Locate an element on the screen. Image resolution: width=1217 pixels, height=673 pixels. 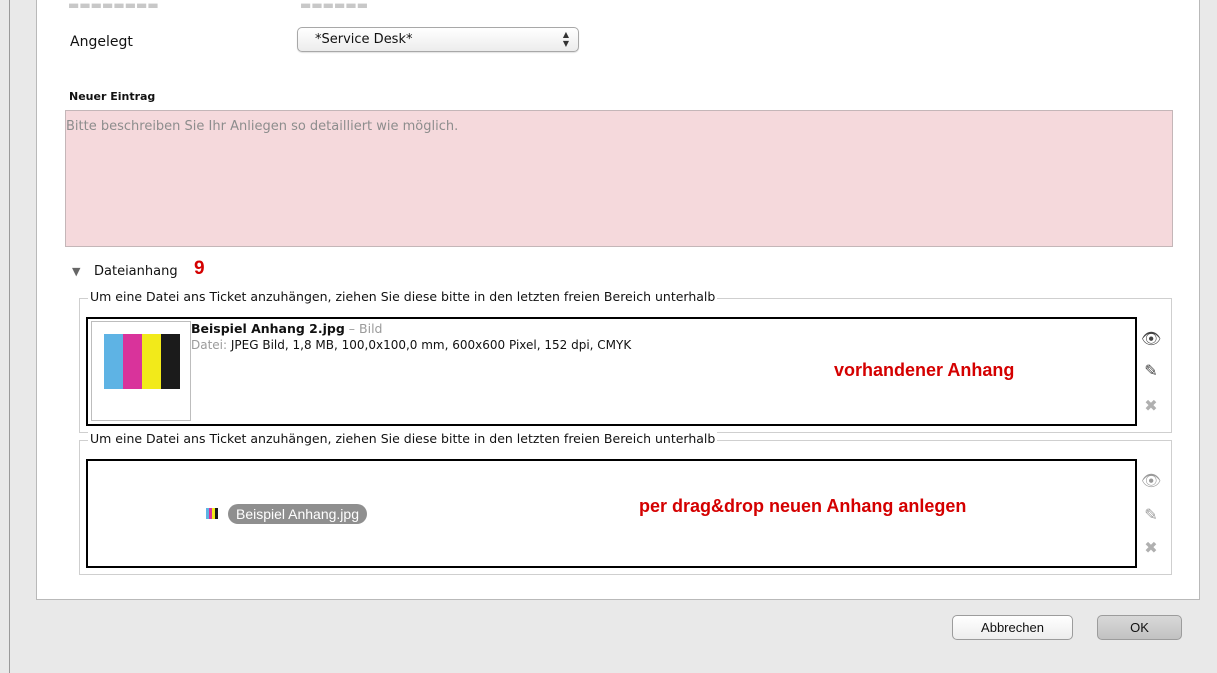
cmyk-thumbnail-image is located at coordinates (142, 361).